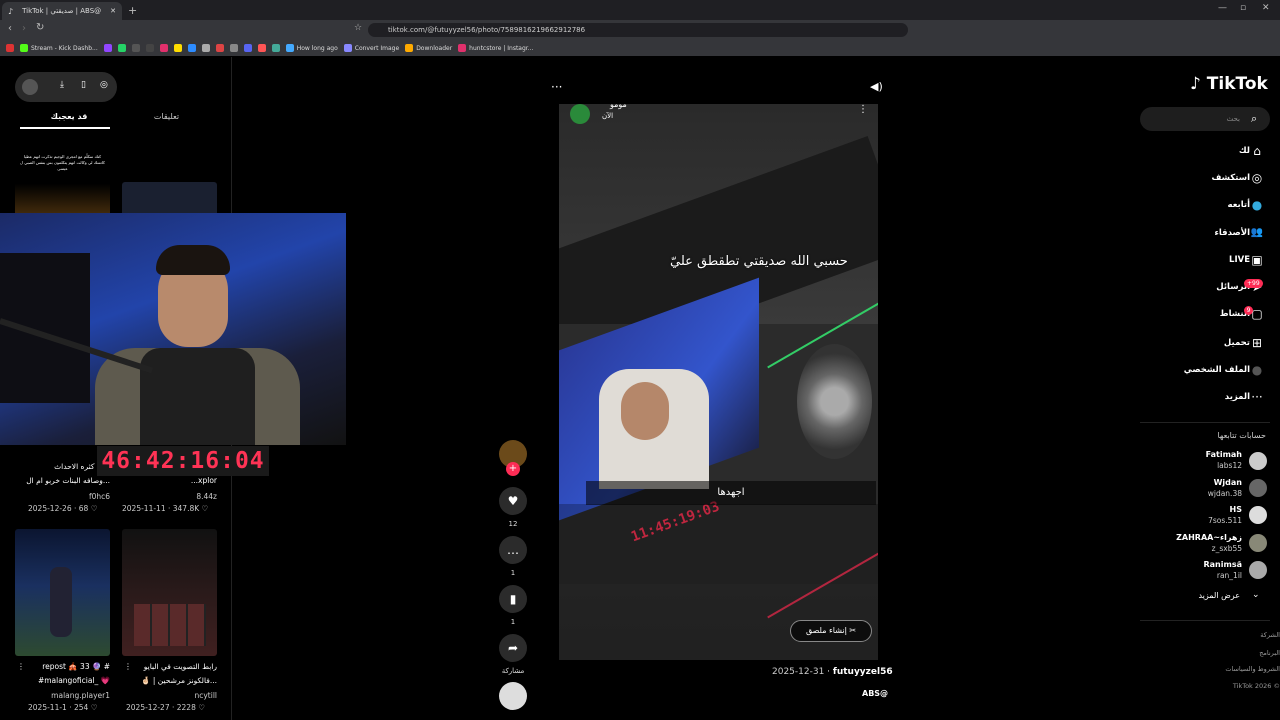 The height and width of the screenshot is (720, 1280). I want to click on music-name: ABS@, so click(875, 693).